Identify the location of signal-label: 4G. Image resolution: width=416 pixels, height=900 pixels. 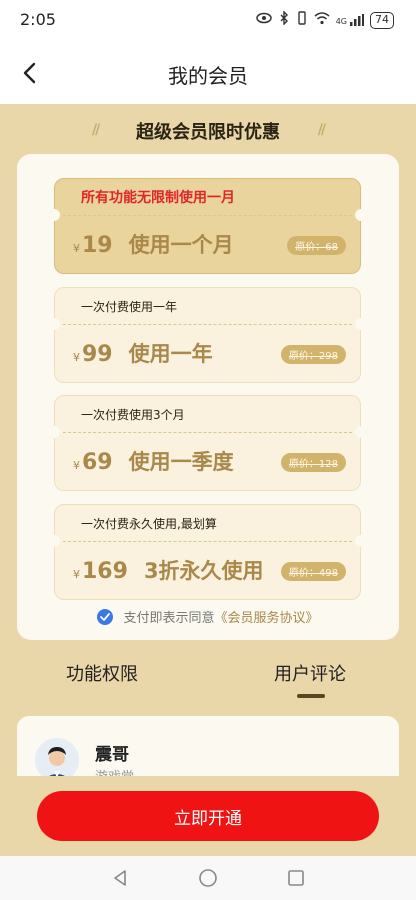
(341, 21).